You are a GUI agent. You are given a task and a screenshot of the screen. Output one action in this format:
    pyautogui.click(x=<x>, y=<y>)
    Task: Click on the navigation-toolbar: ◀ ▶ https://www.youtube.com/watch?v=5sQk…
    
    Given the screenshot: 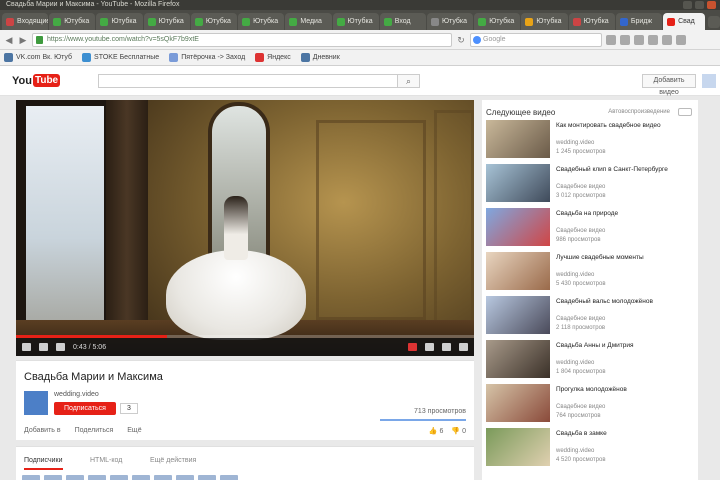 What is the action you would take?
    pyautogui.click(x=360, y=40)
    